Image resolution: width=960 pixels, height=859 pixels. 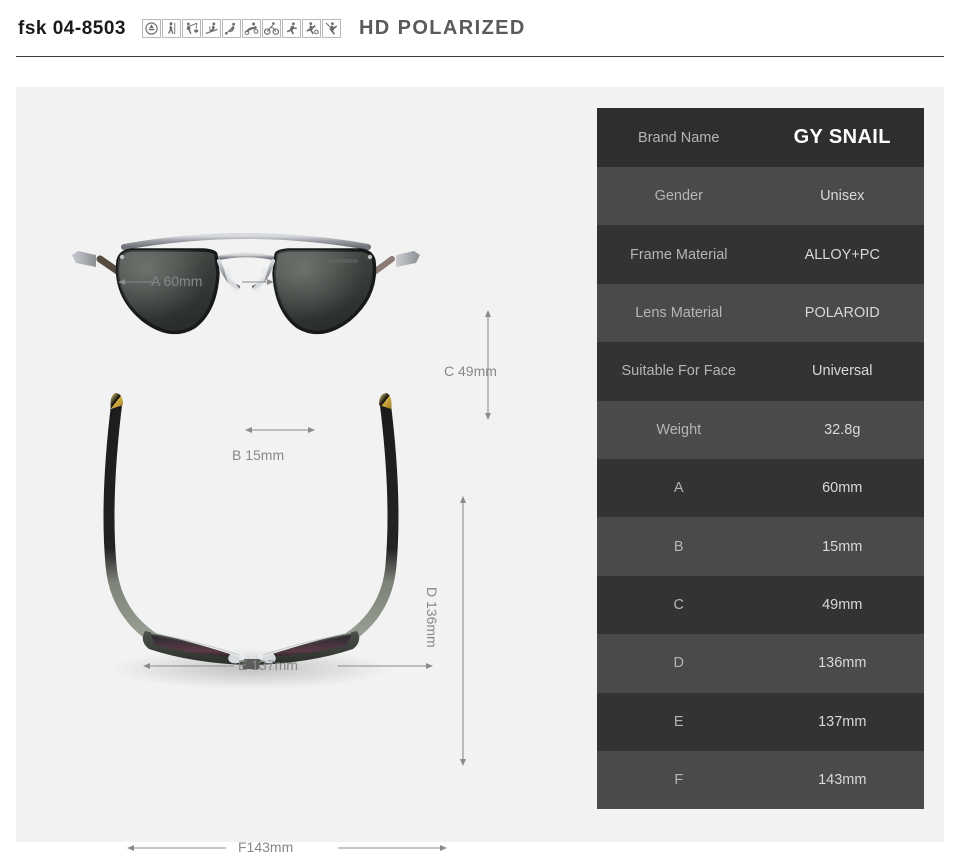 What do you see at coordinates (171, 28) in the screenshot?
I see `hiking-icon` at bounding box center [171, 28].